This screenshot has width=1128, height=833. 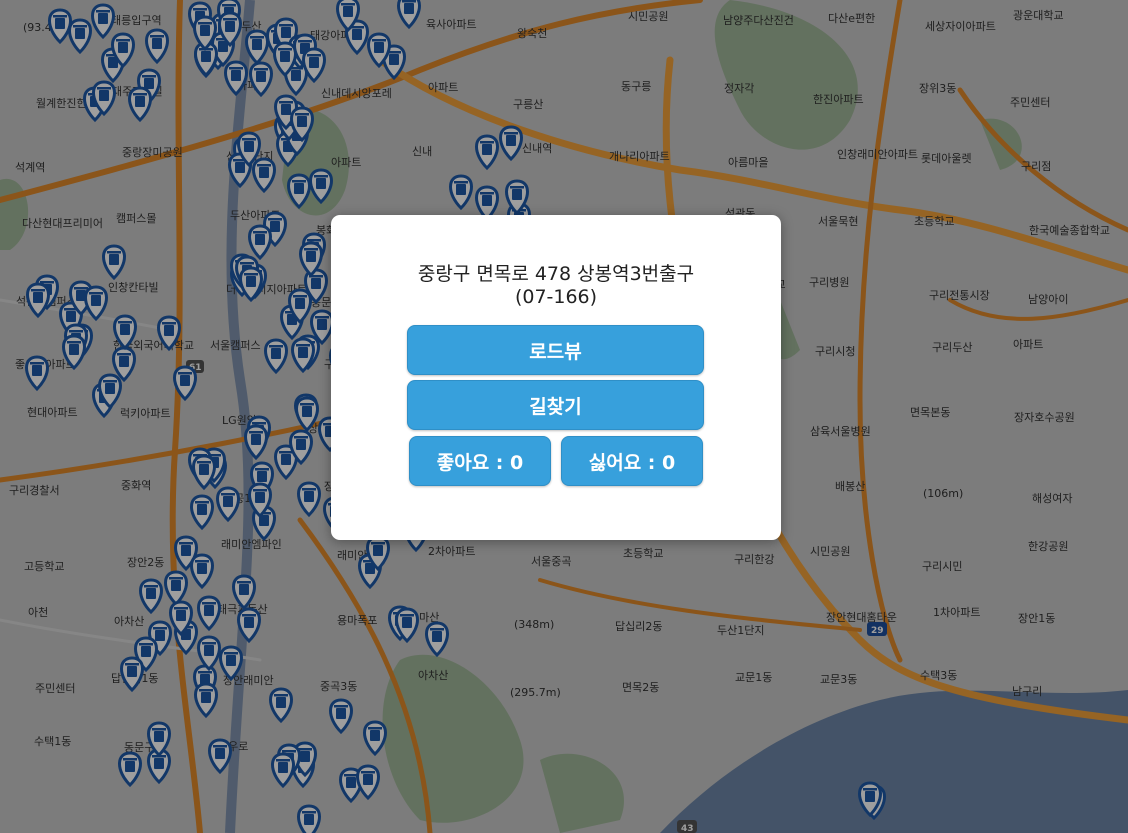 What do you see at coordinates (555, 405) in the screenshot?
I see `directions-button: 길찾기` at bounding box center [555, 405].